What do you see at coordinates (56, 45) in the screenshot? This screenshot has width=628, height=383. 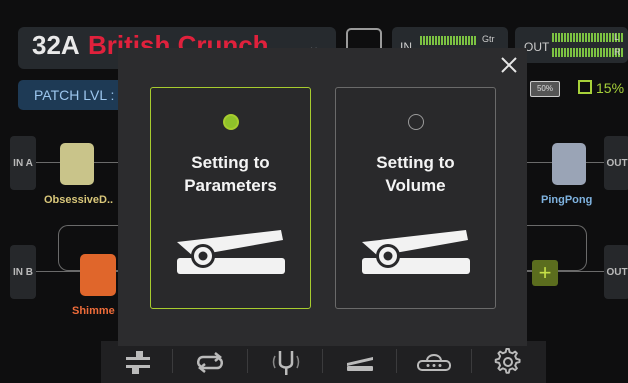 I see `patch-number: 32A` at bounding box center [56, 45].